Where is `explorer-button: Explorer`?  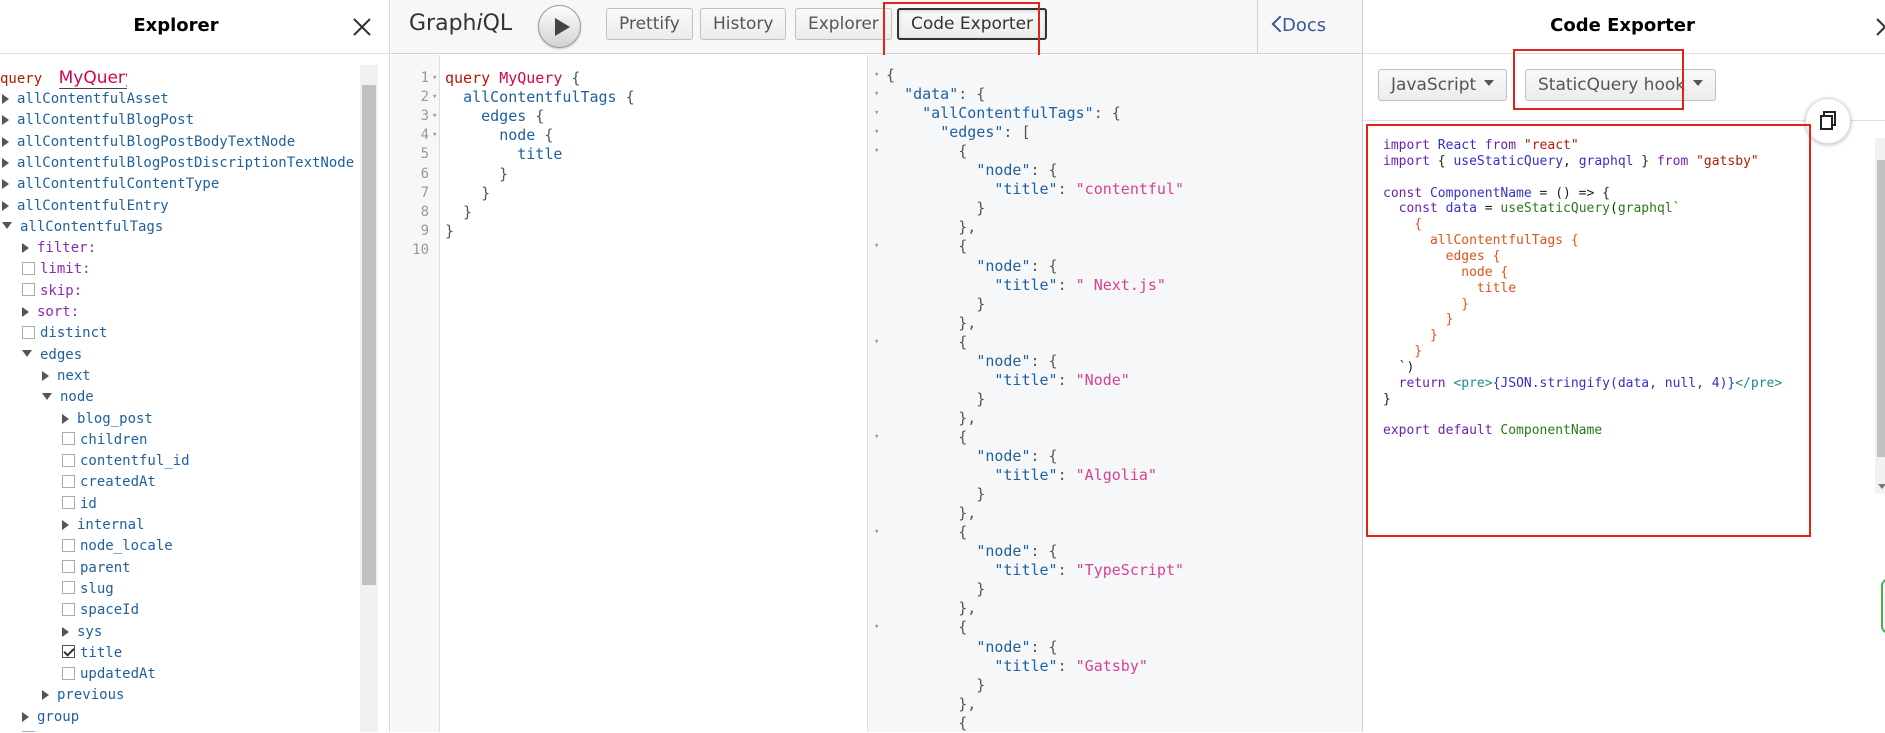 explorer-button: Explorer is located at coordinates (843, 24).